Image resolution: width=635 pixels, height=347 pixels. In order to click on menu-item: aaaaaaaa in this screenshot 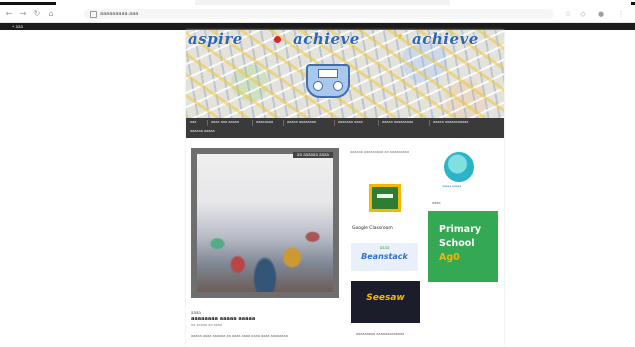, I will do `click(264, 122)`.